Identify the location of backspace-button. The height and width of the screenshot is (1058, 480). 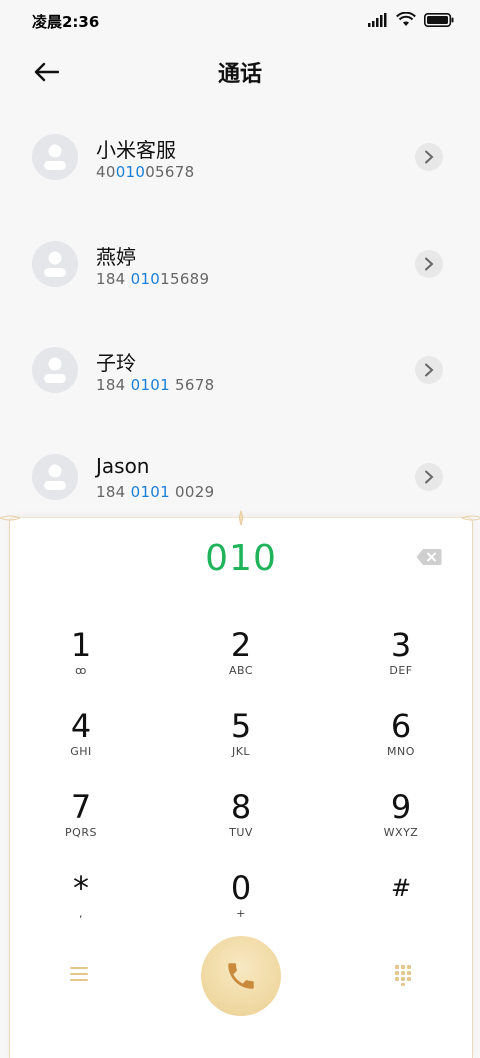
(429, 557).